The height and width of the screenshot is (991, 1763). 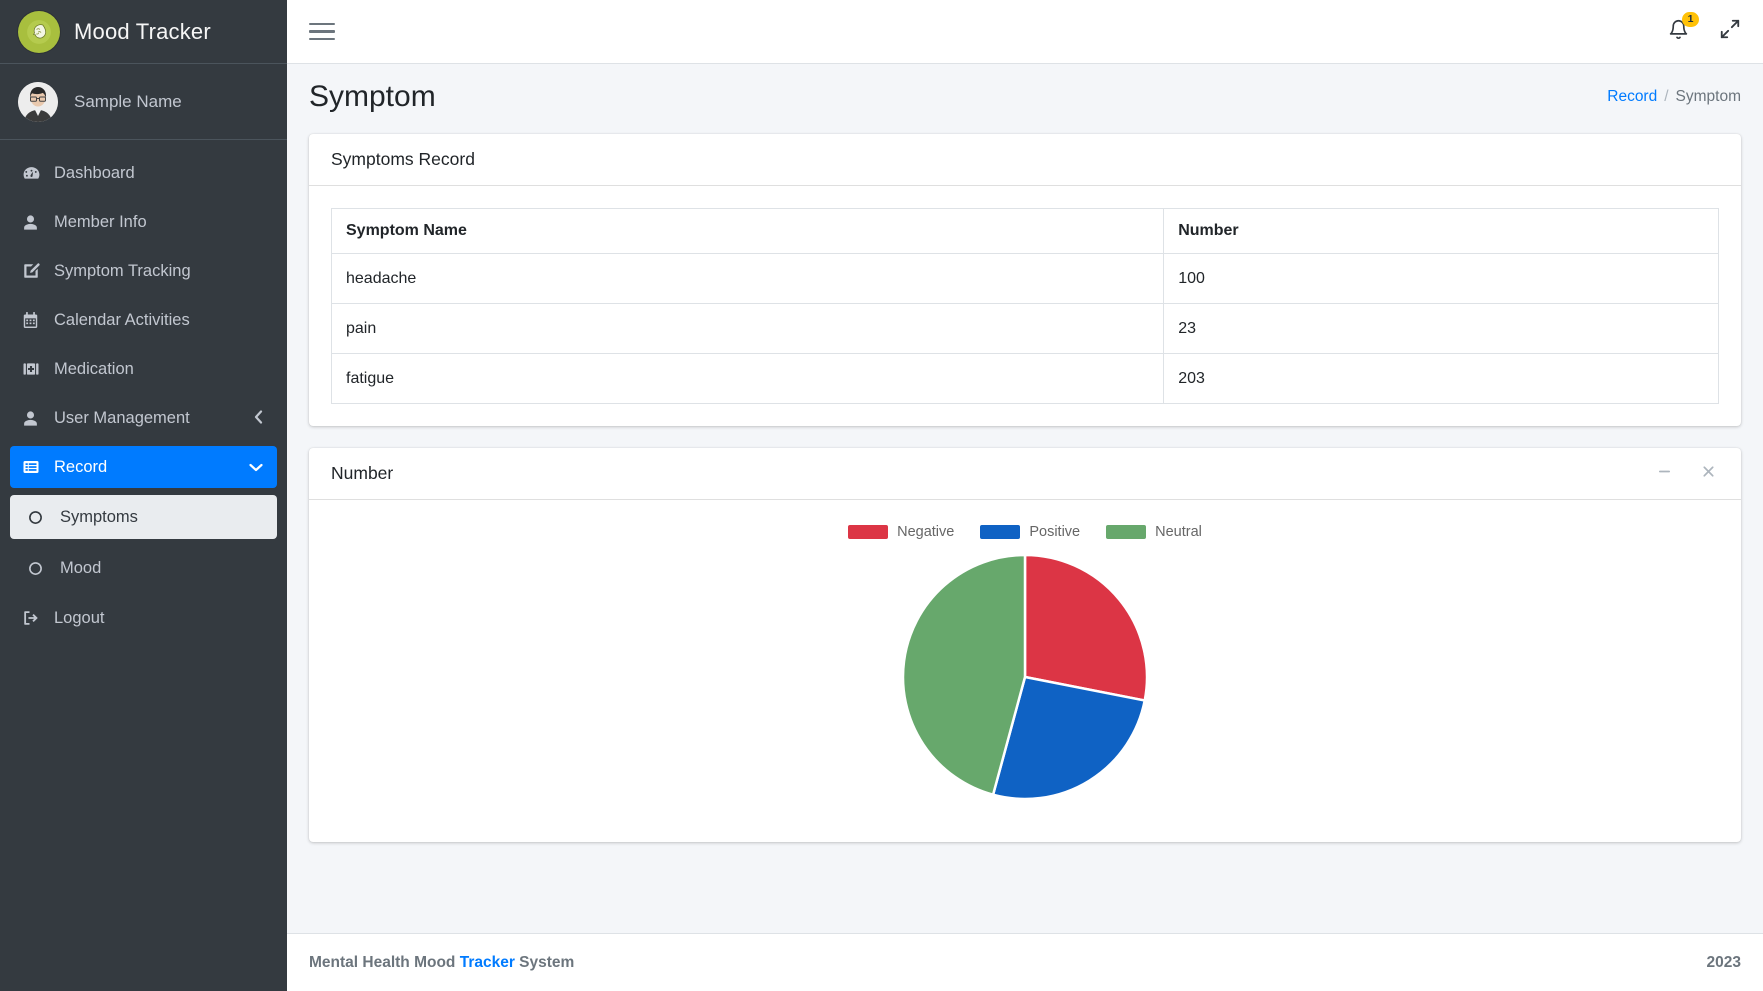 I want to click on avatar, so click(x=38, y=101).